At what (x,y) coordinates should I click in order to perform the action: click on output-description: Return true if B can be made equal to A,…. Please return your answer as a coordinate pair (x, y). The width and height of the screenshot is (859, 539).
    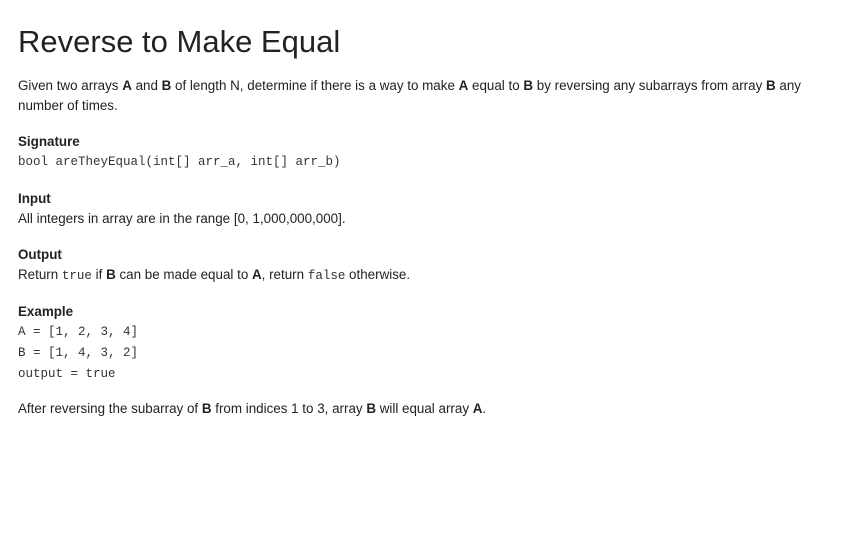
    Looking at the image, I should click on (429, 275).